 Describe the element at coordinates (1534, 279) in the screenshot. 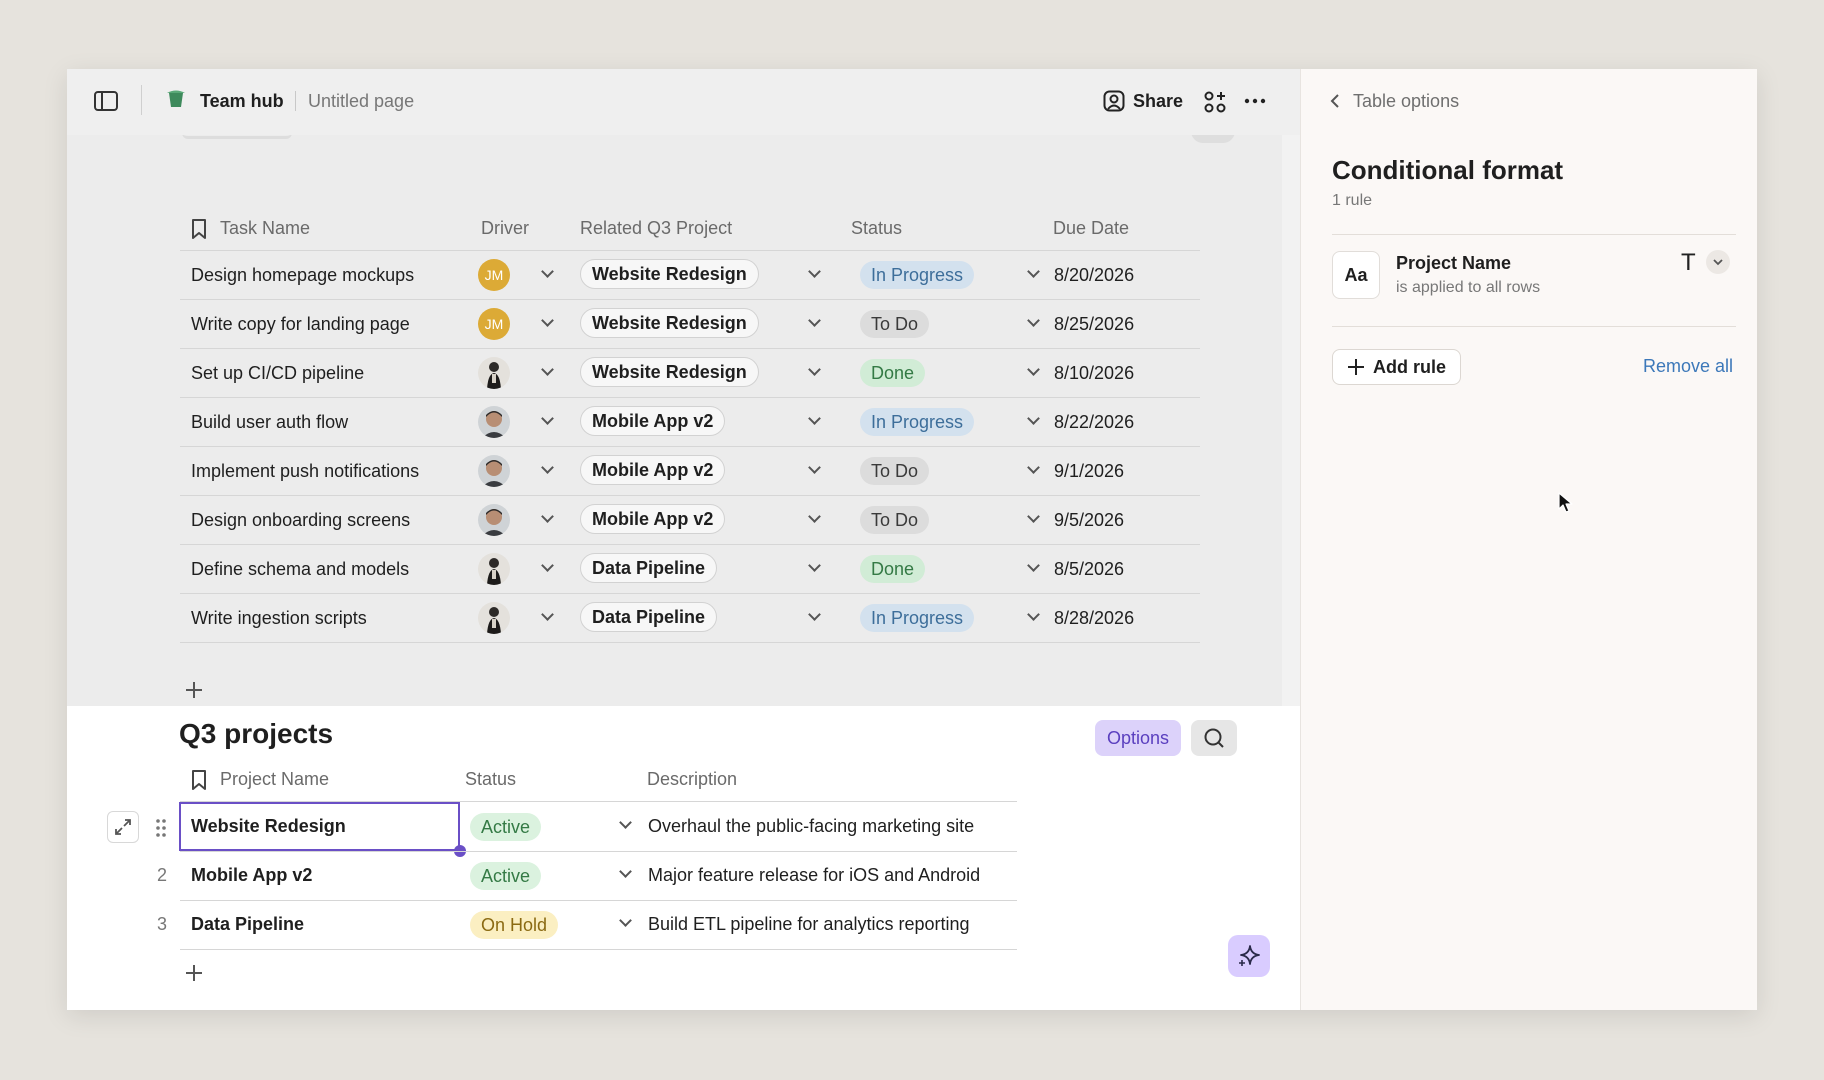

I see `rule-item: Aa Project Name is applied to all rows T` at that location.